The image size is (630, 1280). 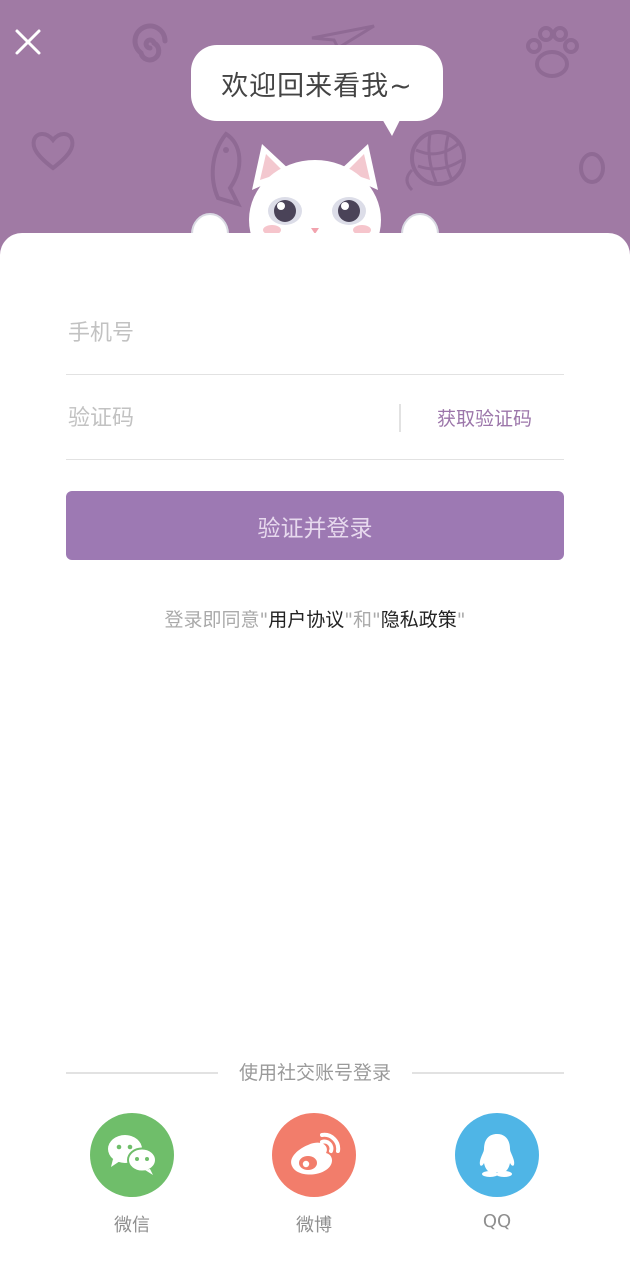 I want to click on verification-code-input, so click(x=233, y=418).